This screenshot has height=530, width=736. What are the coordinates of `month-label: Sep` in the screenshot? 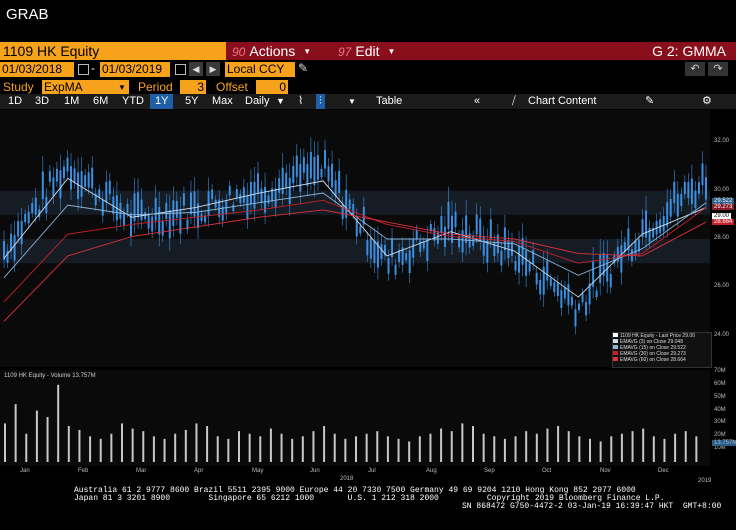 It's located at (489, 471).